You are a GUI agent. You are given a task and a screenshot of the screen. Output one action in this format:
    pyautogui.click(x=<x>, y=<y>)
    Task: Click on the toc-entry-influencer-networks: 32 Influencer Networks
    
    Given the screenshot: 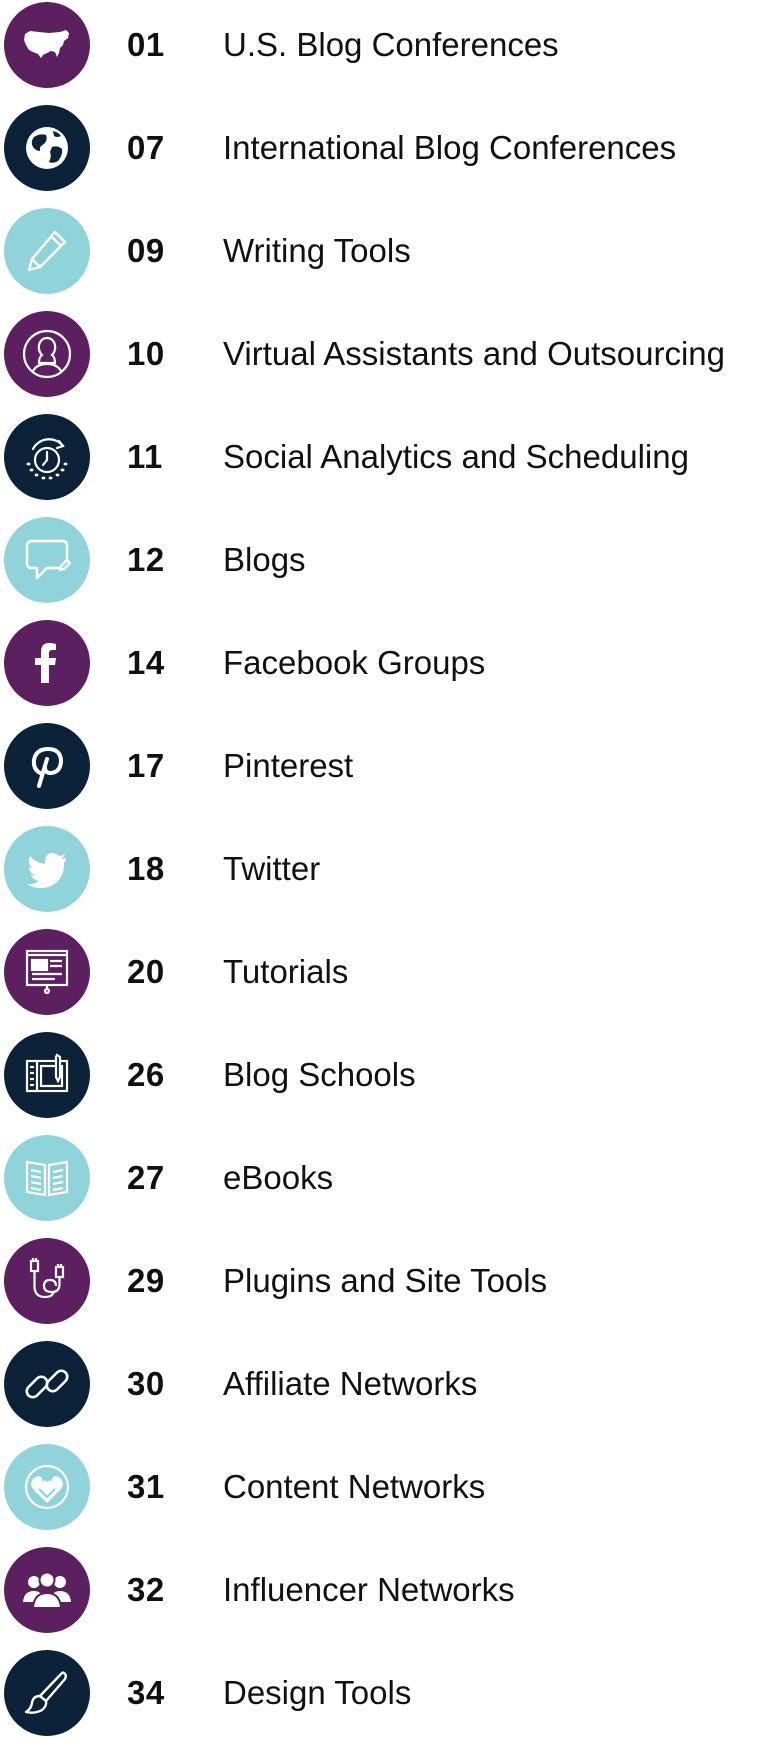 What is the action you would take?
    pyautogui.click(x=385, y=1590)
    